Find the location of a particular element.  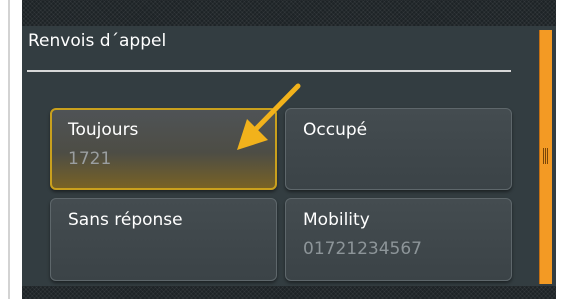

forward-no-answer-button: Sans réponse is located at coordinates (163, 239).